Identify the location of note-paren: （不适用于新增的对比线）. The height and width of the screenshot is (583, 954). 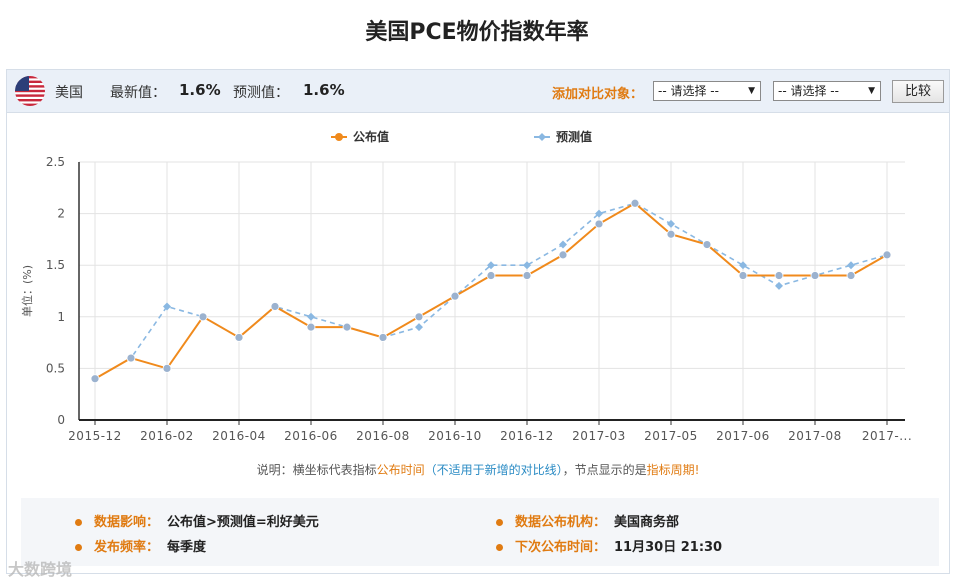
(493, 470).